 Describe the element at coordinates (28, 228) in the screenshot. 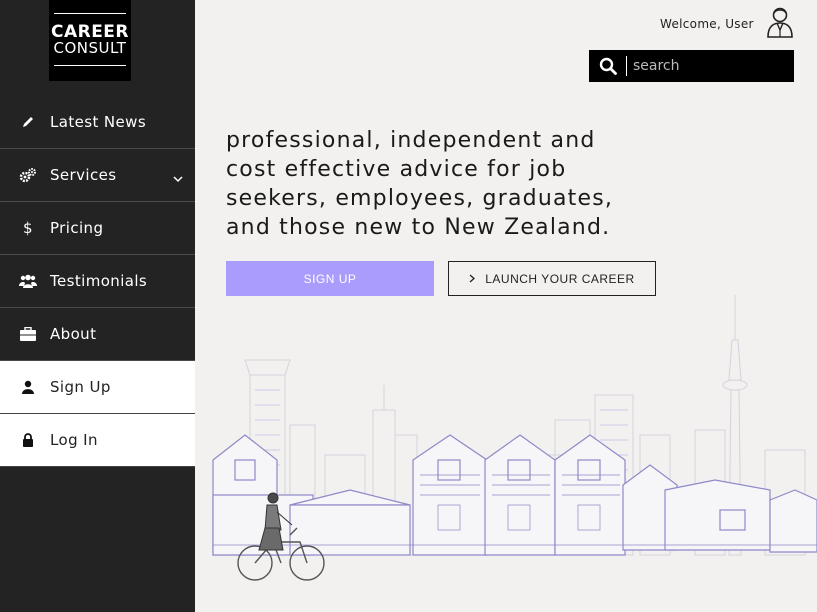

I see `dollar-icon: $` at that location.